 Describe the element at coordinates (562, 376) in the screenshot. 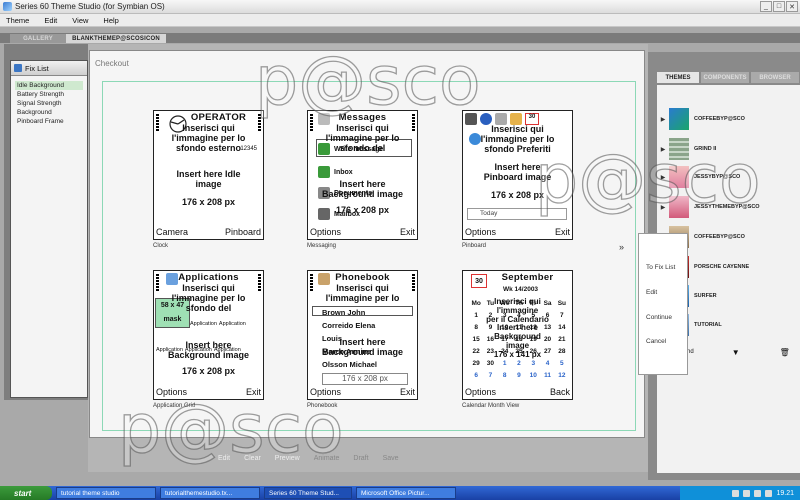

I see `calendar-day: 12` at that location.